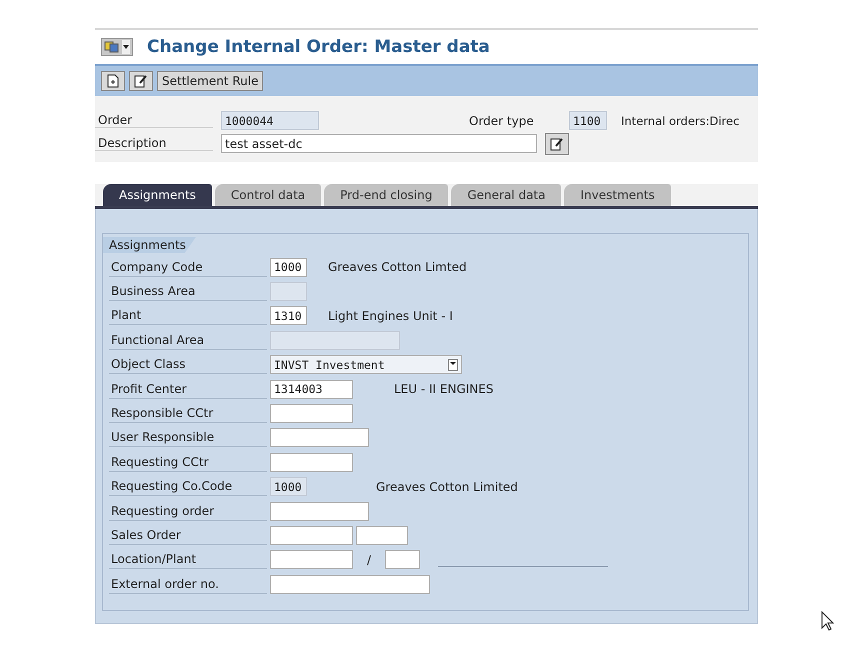 The height and width of the screenshot is (645, 845). Describe the element at coordinates (588, 120) in the screenshot. I see `input-field: 1100` at that location.